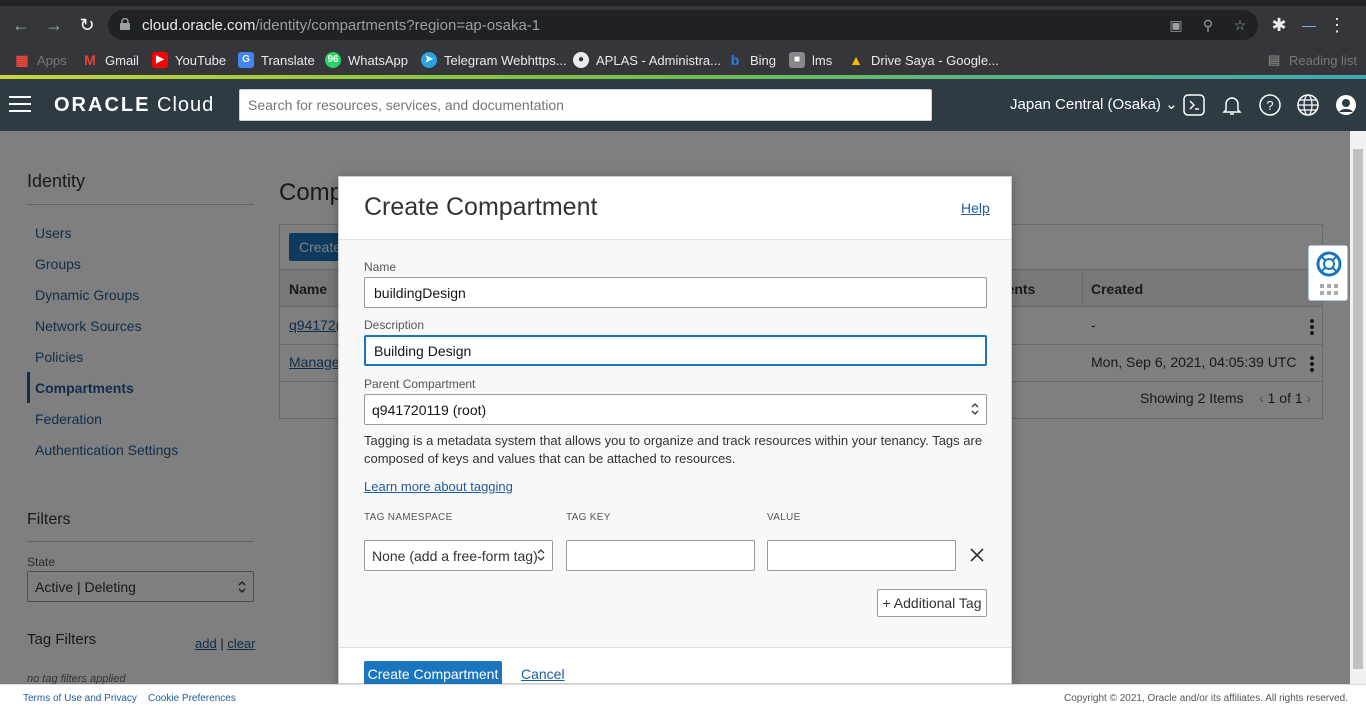 Image resolution: width=1366 pixels, height=706 pixels. What do you see at coordinates (288, 60) in the screenshot?
I see `bookmark-label: Translate` at bounding box center [288, 60].